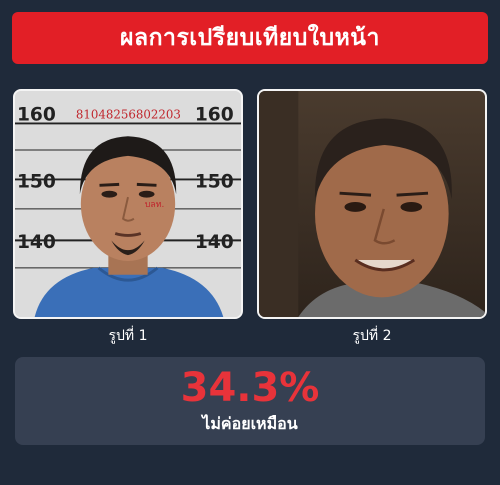  What do you see at coordinates (36, 242) in the screenshot?
I see `ruler-left-140: 140` at bounding box center [36, 242].